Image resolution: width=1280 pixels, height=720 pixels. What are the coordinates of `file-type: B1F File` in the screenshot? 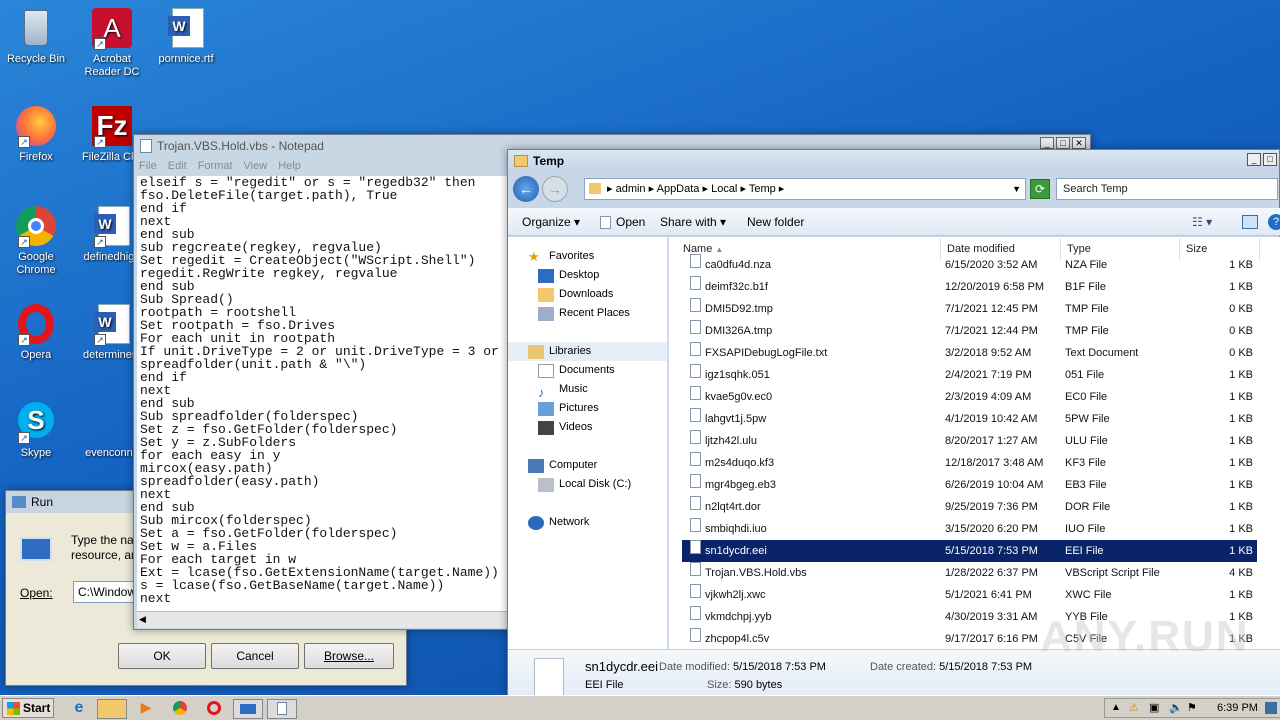 It's located at (1085, 287).